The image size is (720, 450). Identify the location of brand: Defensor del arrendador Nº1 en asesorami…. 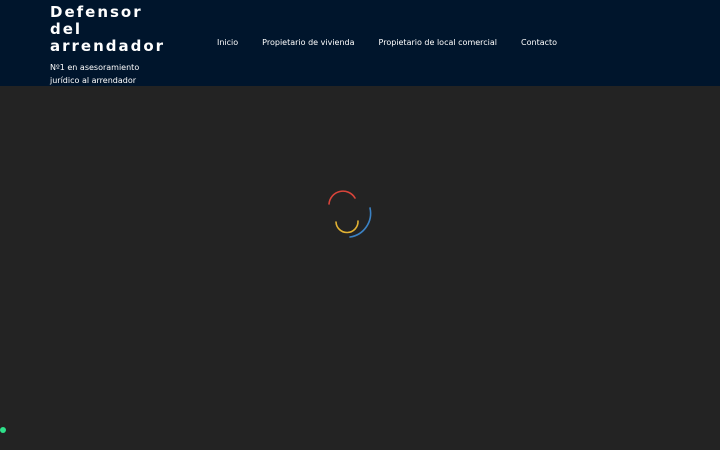
(120, 45).